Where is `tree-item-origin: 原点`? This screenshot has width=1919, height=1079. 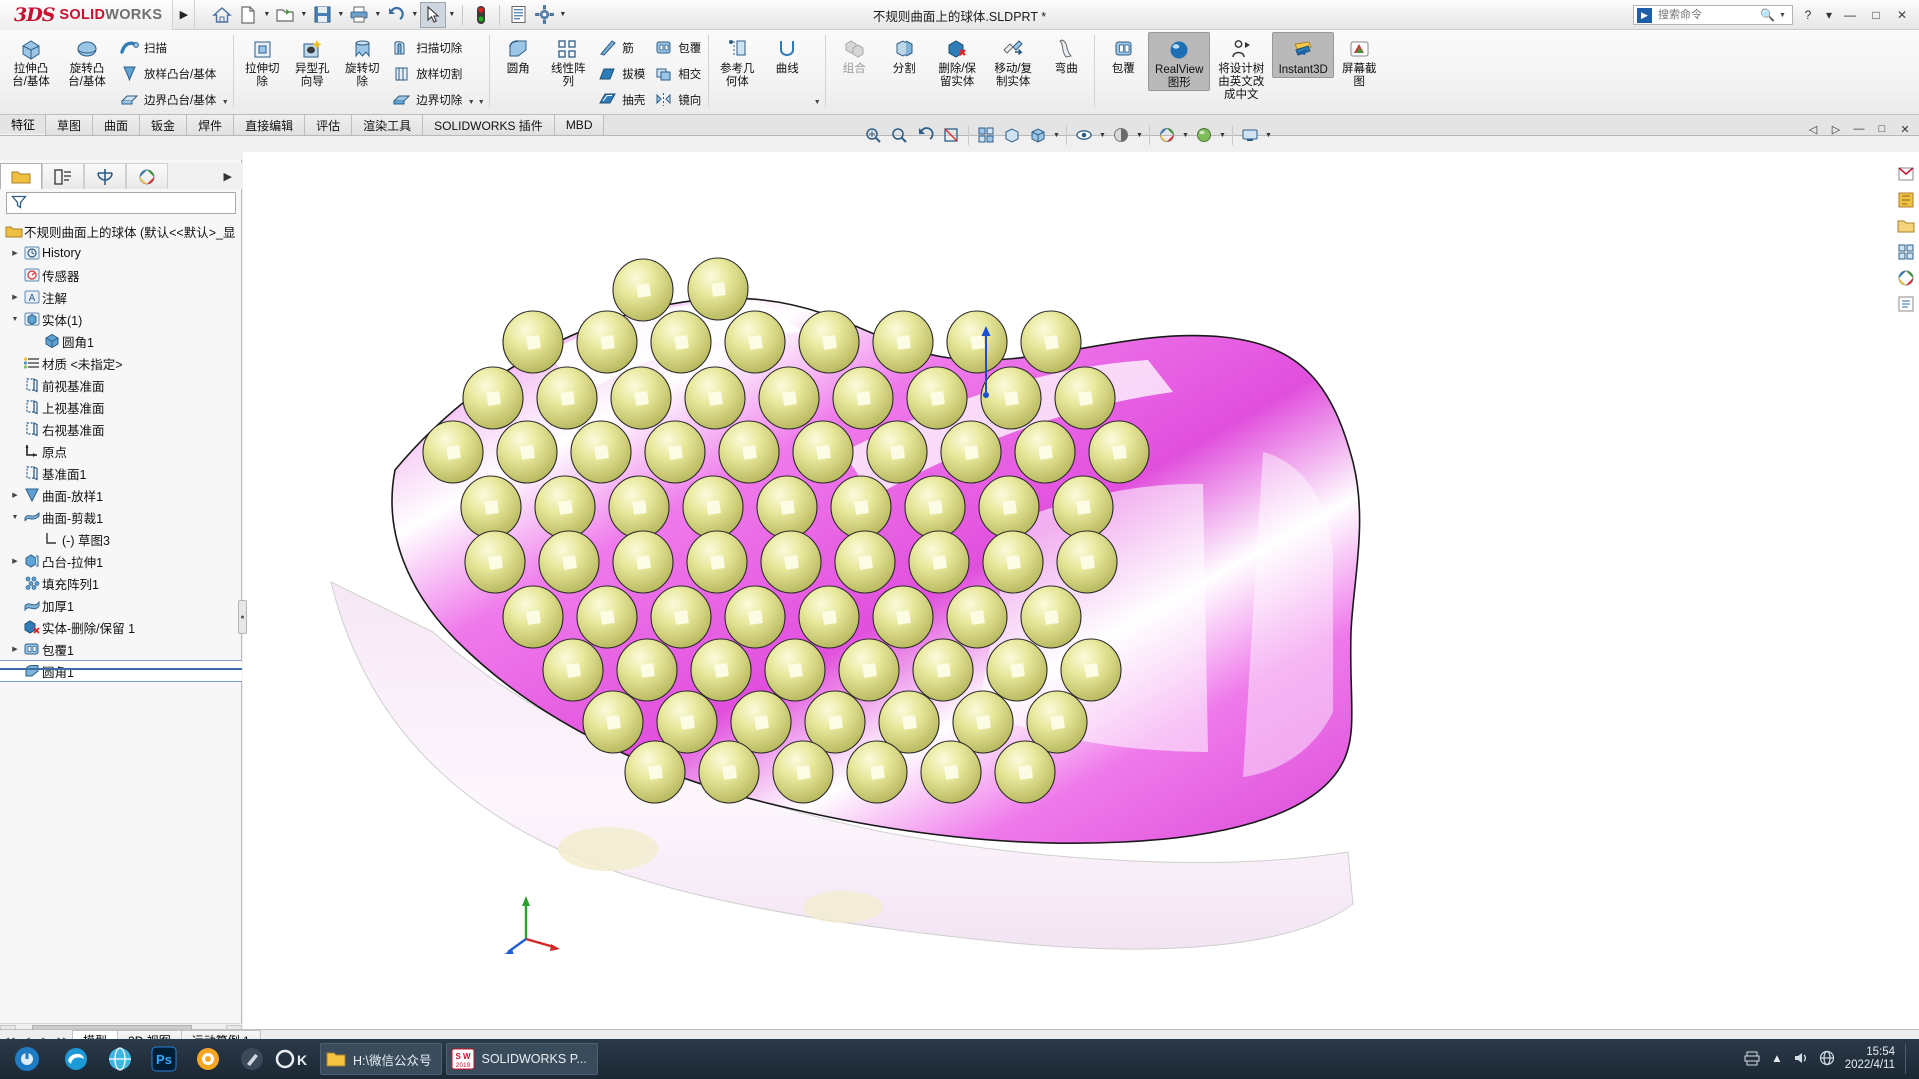
tree-item-origin: 原点 is located at coordinates (121, 451).